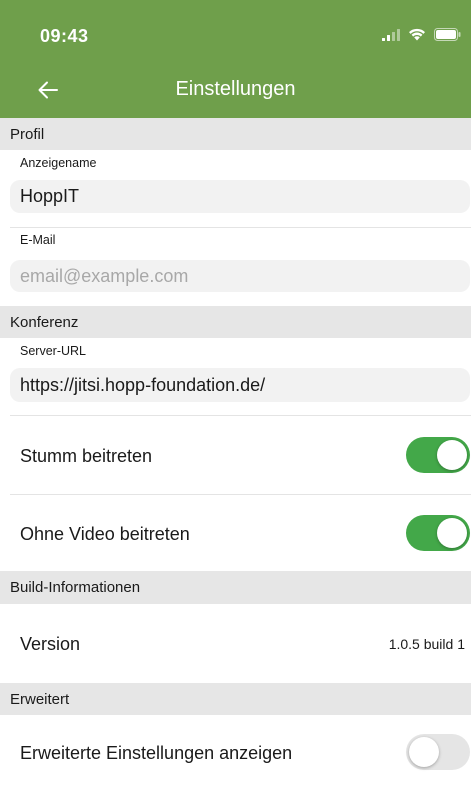 This screenshot has height=790, width=471. Describe the element at coordinates (86, 456) in the screenshot. I see `join-muted-label: Stumm beitreten` at that location.